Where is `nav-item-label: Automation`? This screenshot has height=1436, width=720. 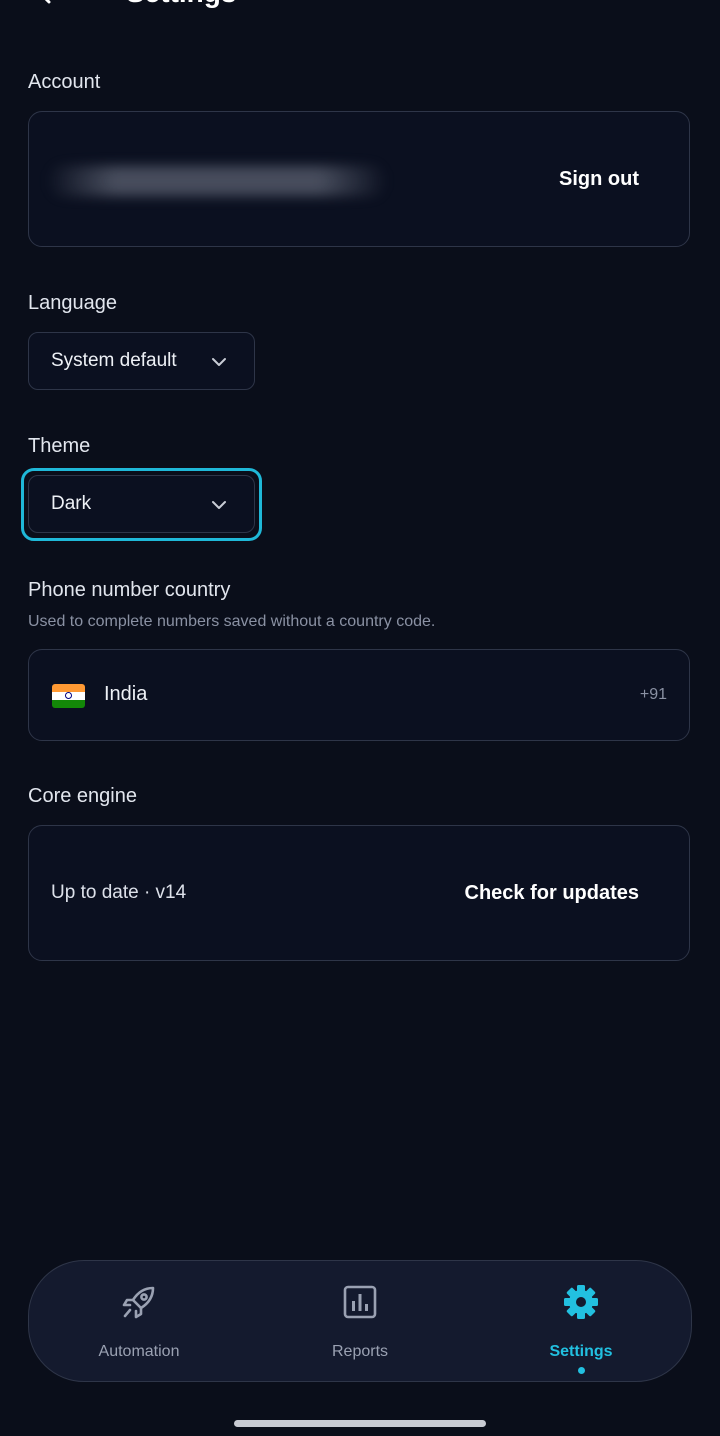
nav-item-label: Automation is located at coordinates (139, 1351).